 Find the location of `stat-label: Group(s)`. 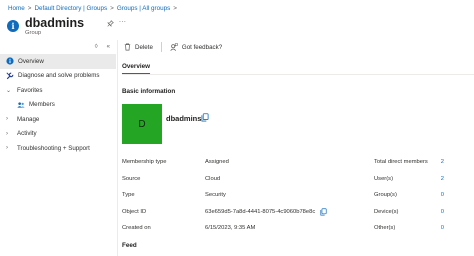

stat-label: Group(s) is located at coordinates (385, 195).